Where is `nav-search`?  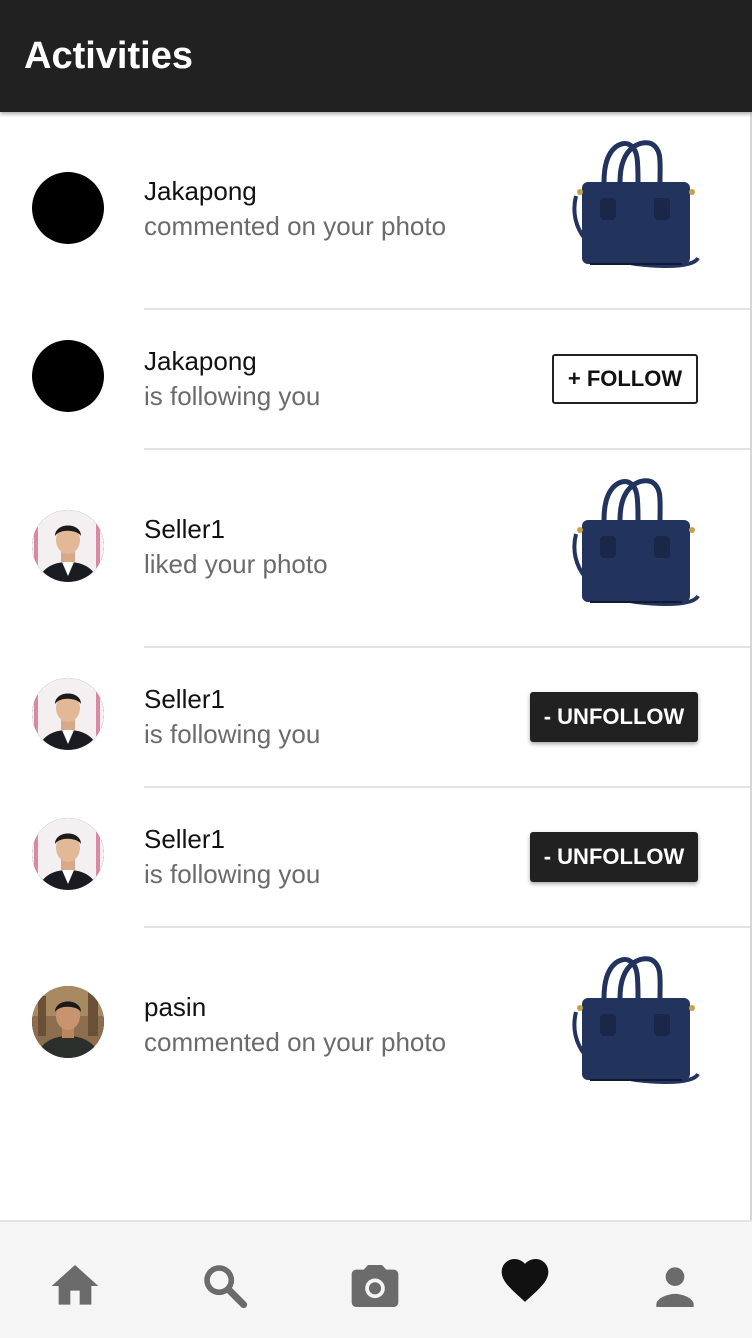 nav-search is located at coordinates (225, 1286).